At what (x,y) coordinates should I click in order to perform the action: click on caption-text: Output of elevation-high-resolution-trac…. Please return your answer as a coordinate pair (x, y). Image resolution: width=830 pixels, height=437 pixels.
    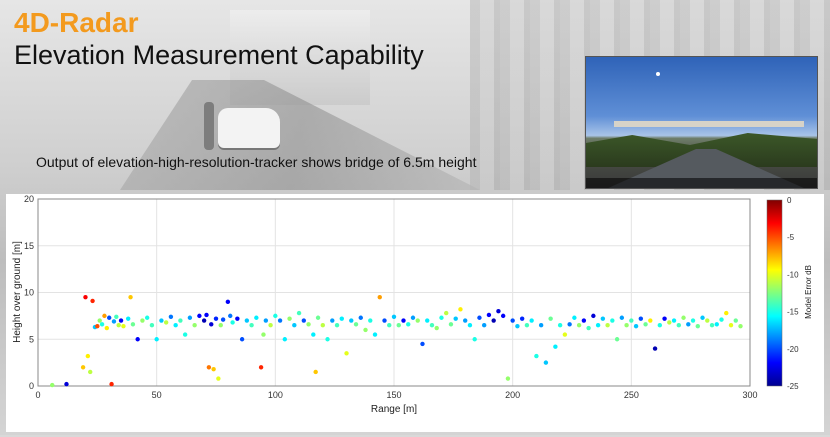
    Looking at the image, I should click on (256, 162).